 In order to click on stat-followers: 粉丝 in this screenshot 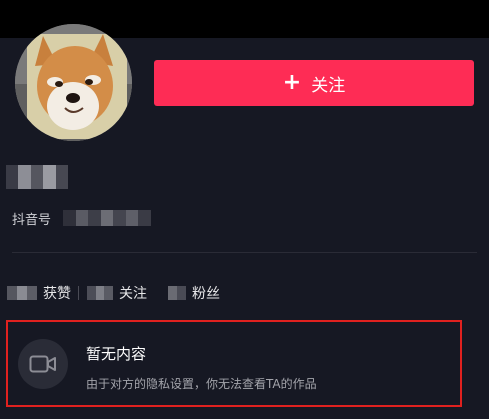, I will do `click(194, 293)`.